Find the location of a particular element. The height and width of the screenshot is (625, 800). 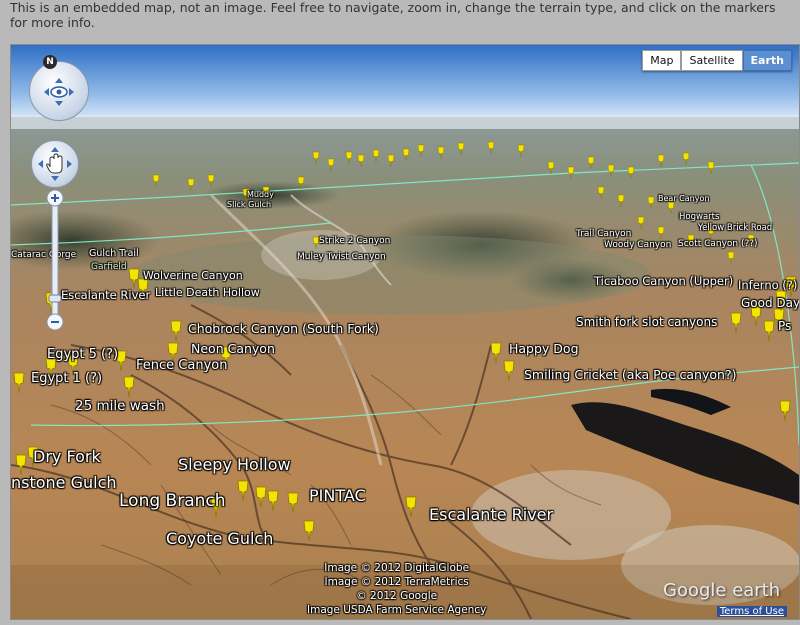

credit-line: Image © 2012 TerraMetrics is located at coordinates (396, 582).